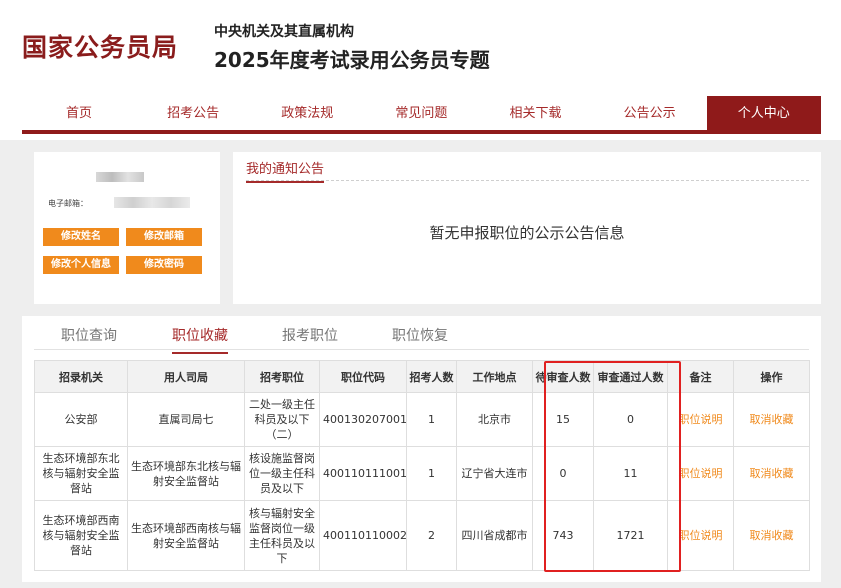  What do you see at coordinates (186, 419) in the screenshot?
I see `table-cell: 直属司局七` at bounding box center [186, 419].